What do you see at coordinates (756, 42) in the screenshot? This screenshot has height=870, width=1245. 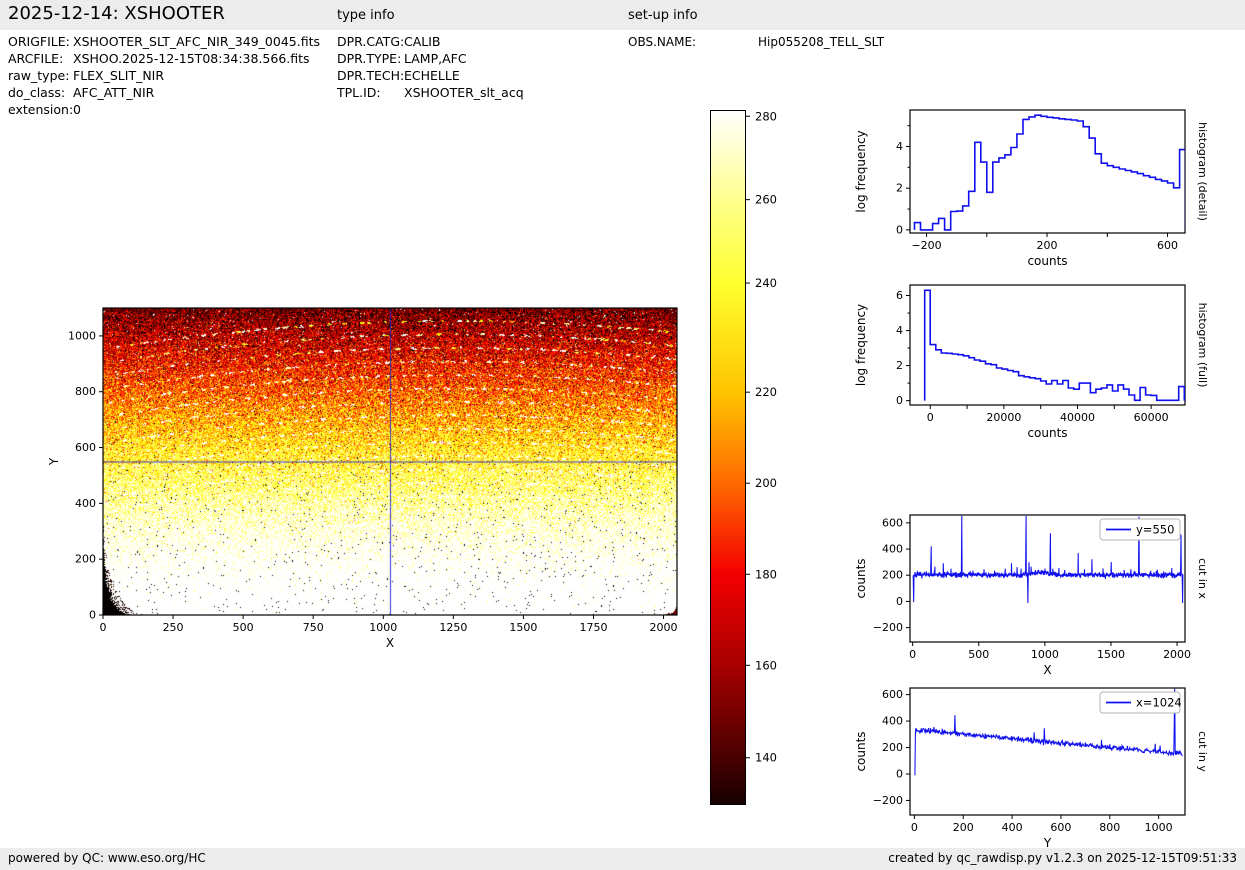 I see `setup-info-block: OBS.NAME: Hip055208_TELL_SLT` at bounding box center [756, 42].